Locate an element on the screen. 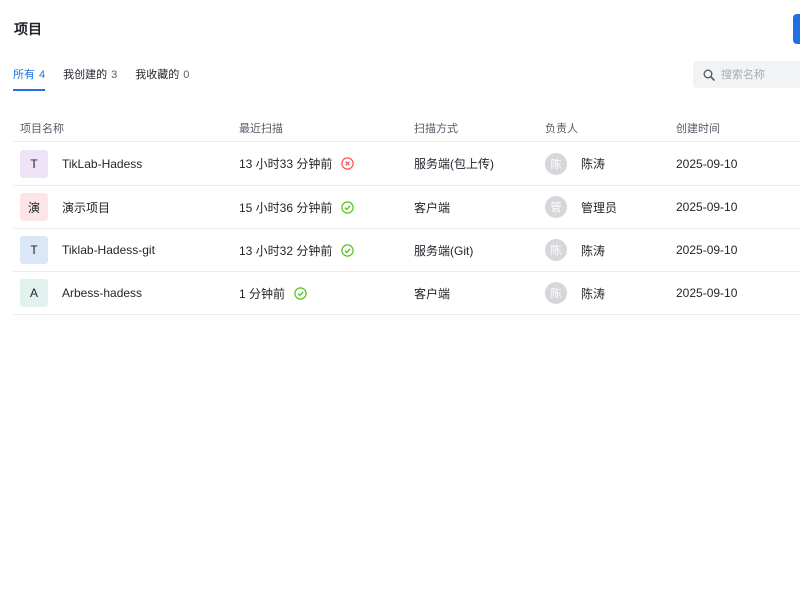 The width and height of the screenshot is (800, 600). project-avatar: A is located at coordinates (34, 293).